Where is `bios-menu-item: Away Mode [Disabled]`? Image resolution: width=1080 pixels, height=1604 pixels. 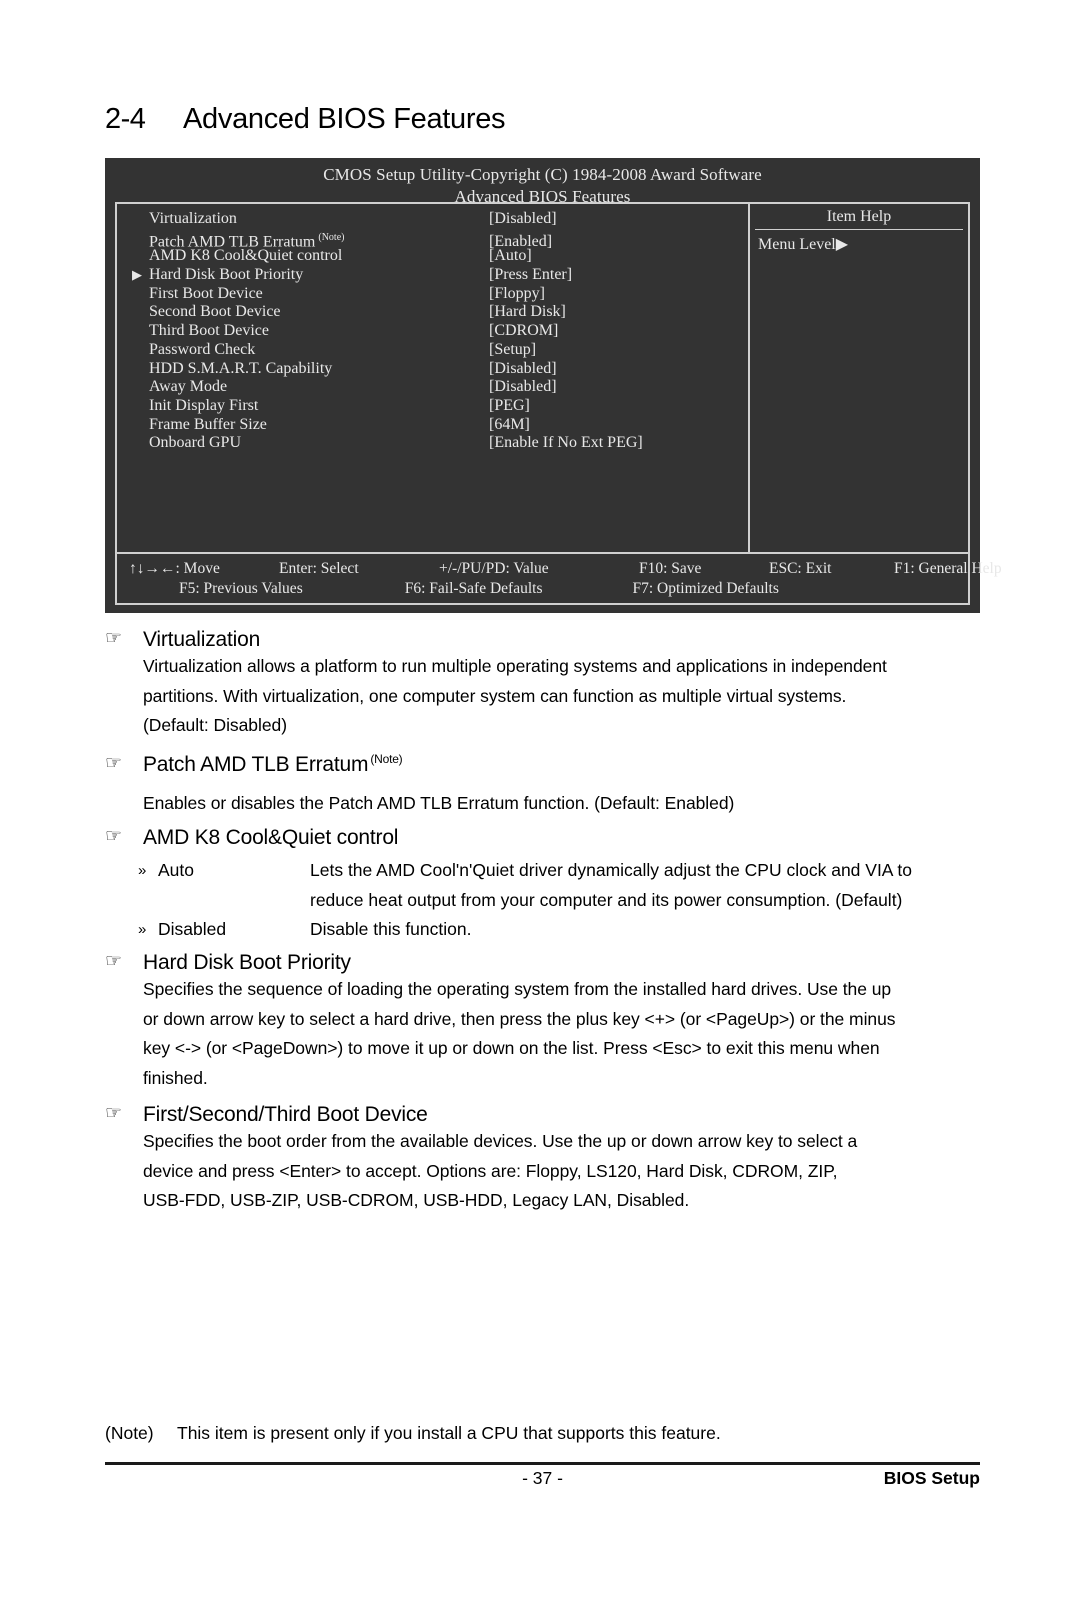
bios-menu-item: Away Mode [Disabled] is located at coordinates (432, 387).